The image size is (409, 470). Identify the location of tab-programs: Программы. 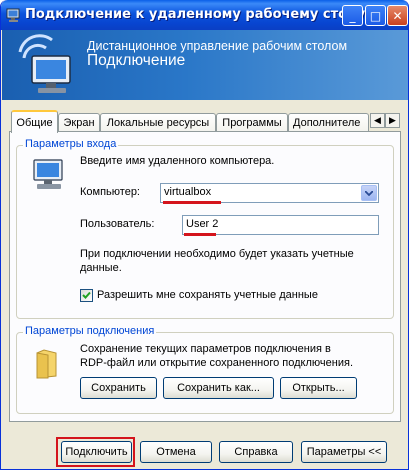
(252, 122).